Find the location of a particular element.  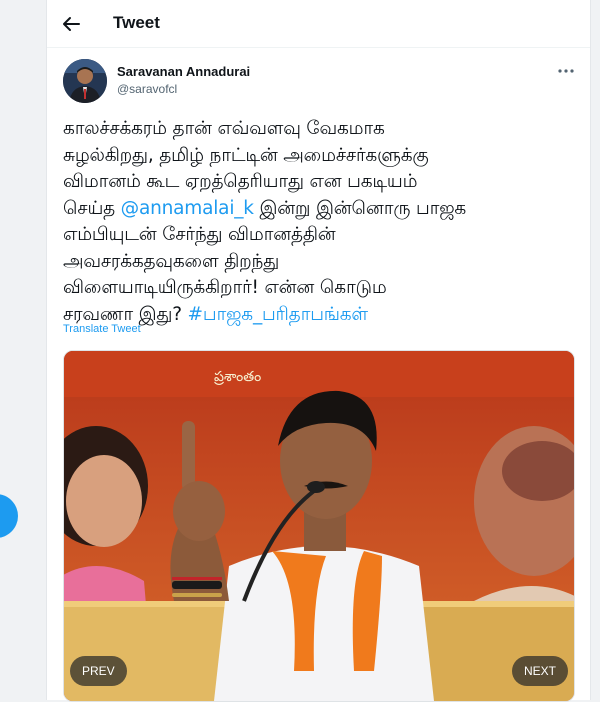

tweet-line-prefix: சரவணா இது? is located at coordinates (122, 314).